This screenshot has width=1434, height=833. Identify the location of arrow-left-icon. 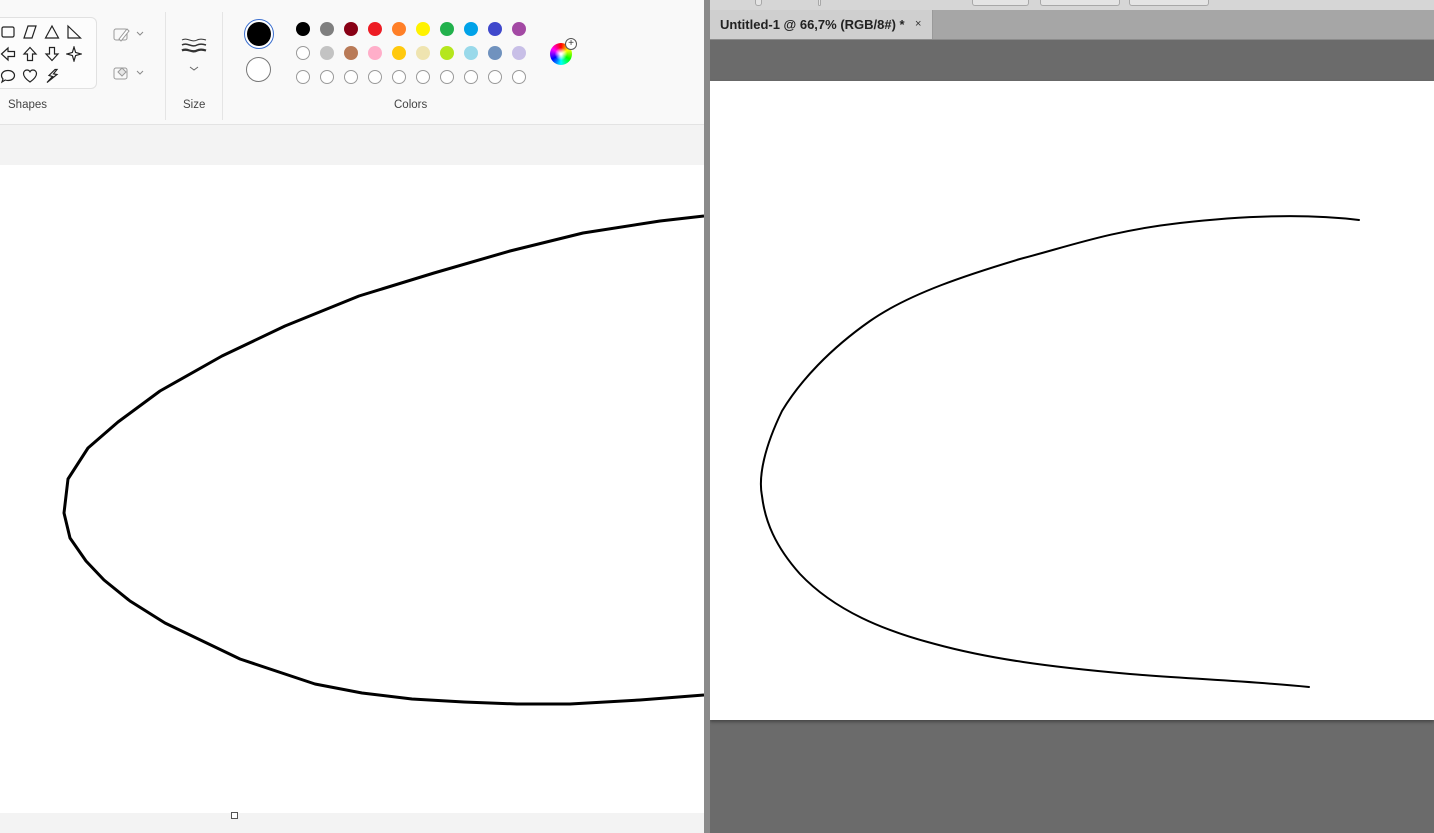
(8, 54).